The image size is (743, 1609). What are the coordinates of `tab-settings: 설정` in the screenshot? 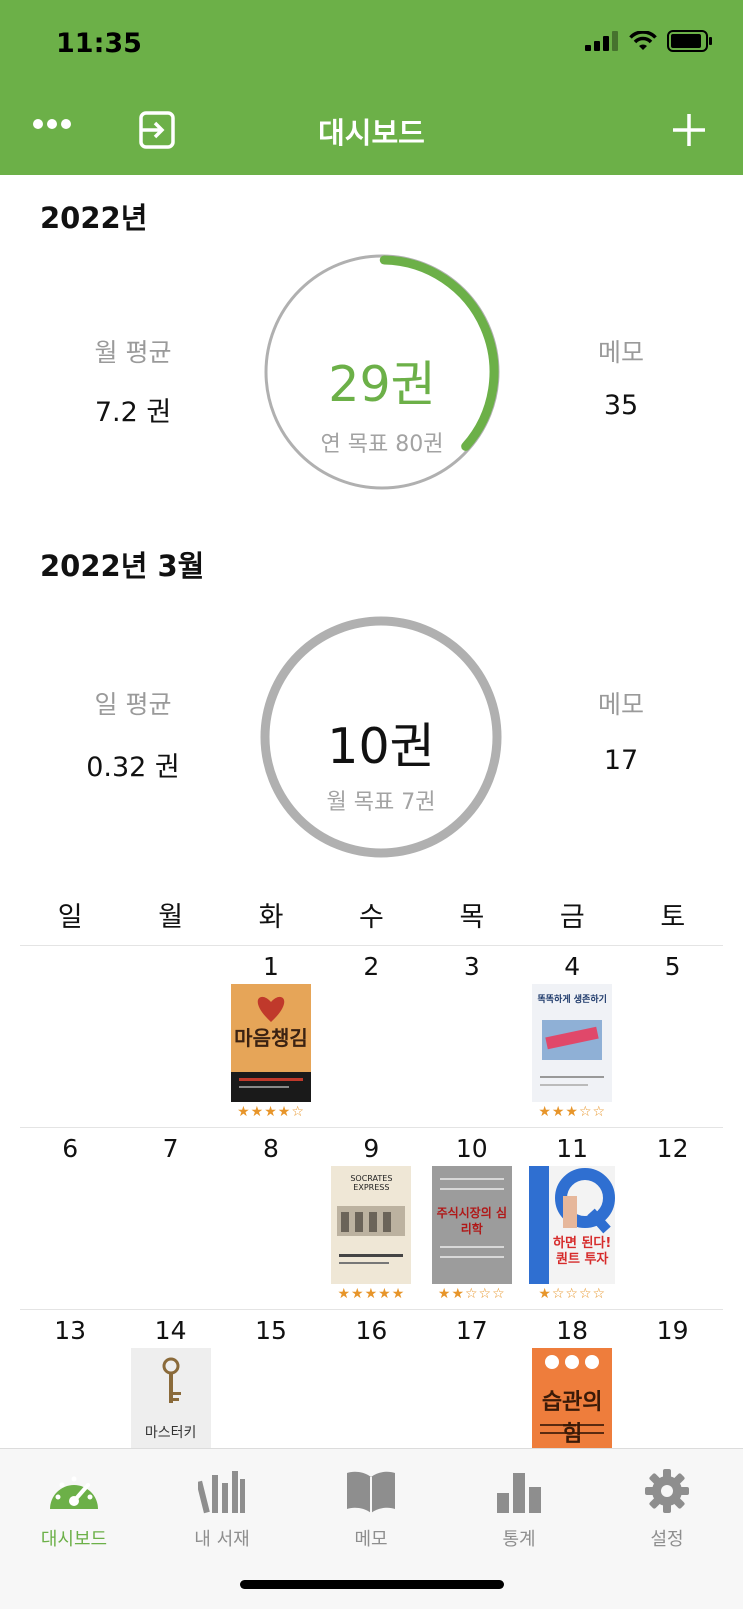 It's located at (667, 1509).